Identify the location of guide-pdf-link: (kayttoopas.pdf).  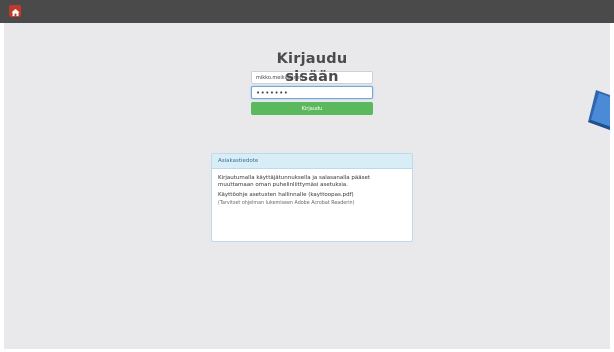
(330, 195).